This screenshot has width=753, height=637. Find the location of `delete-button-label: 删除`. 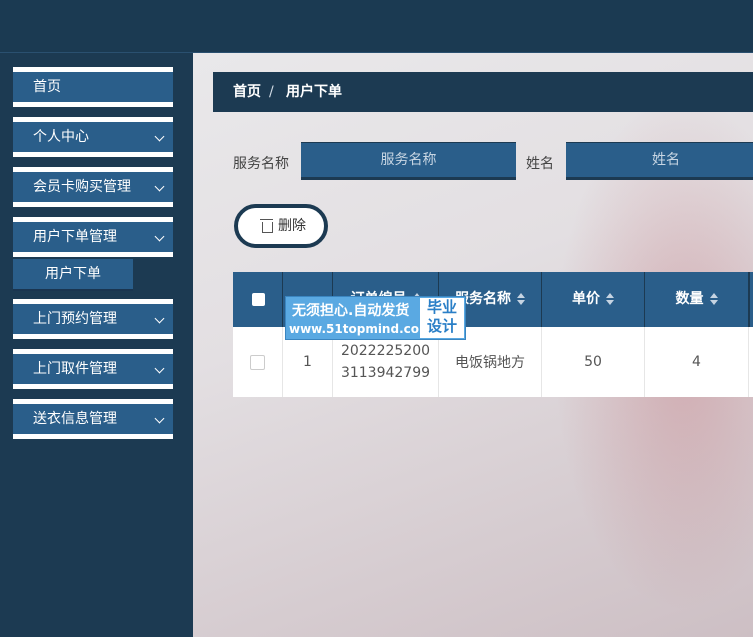

delete-button-label: 删除 is located at coordinates (292, 226).